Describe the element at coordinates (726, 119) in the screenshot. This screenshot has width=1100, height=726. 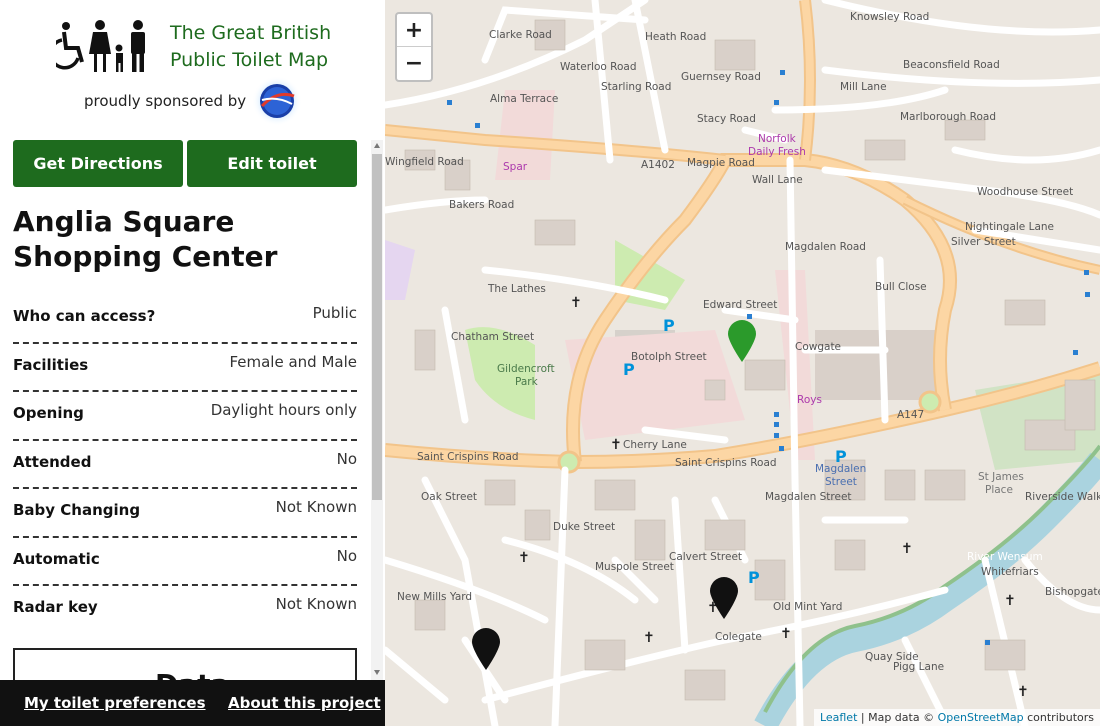
I see `map-label: Stacy Road` at that location.